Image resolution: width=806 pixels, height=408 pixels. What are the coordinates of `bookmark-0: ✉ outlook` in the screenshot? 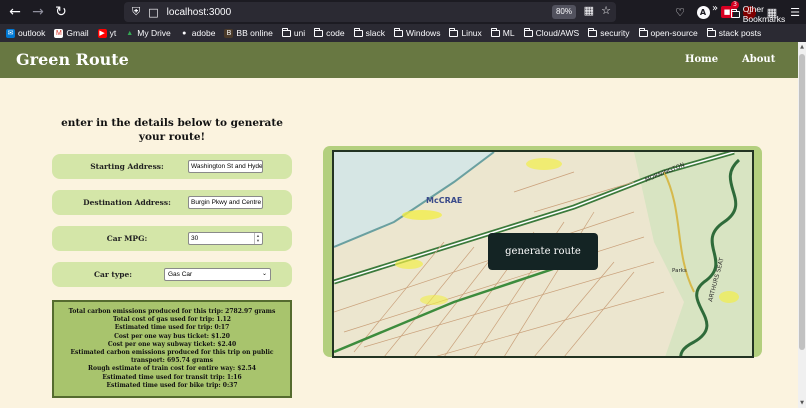 It's located at (25, 33).